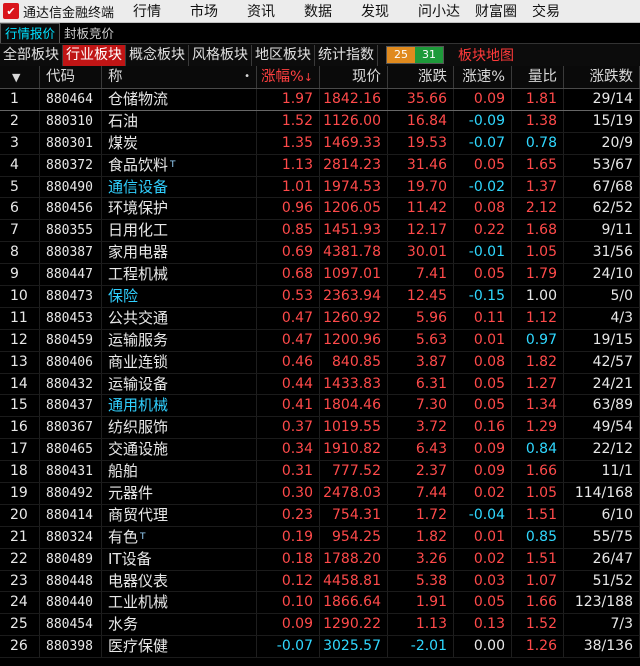 The width and height of the screenshot is (640, 666). Describe the element at coordinates (354, 296) in the screenshot. I see `row-price: 2363.94` at that location.